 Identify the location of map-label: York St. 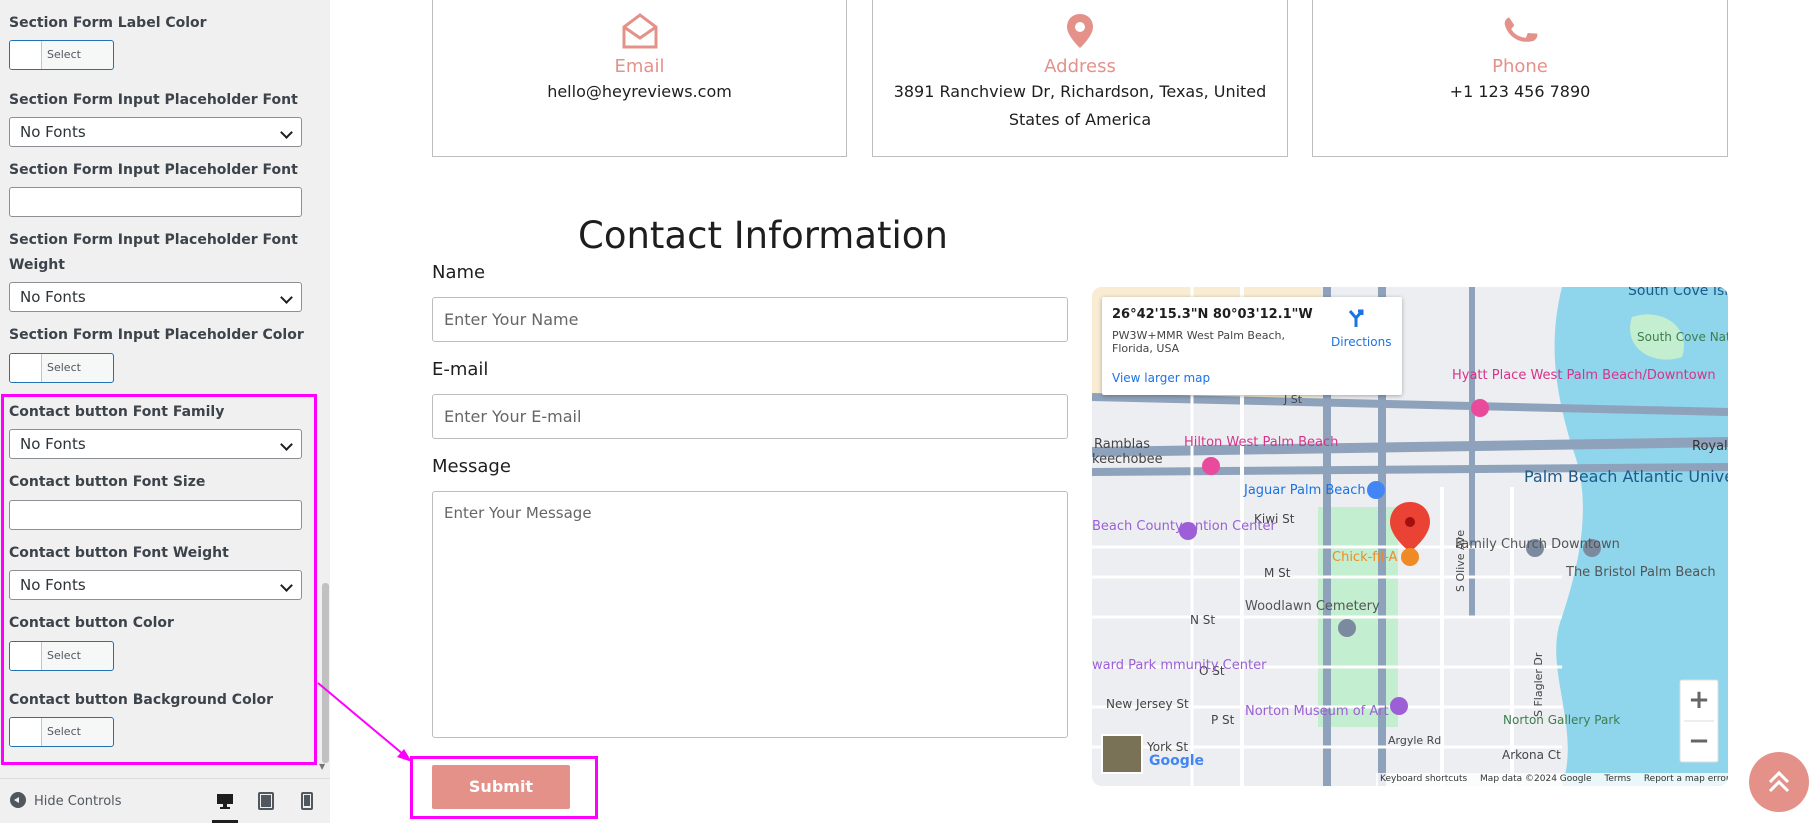
(1168, 747).